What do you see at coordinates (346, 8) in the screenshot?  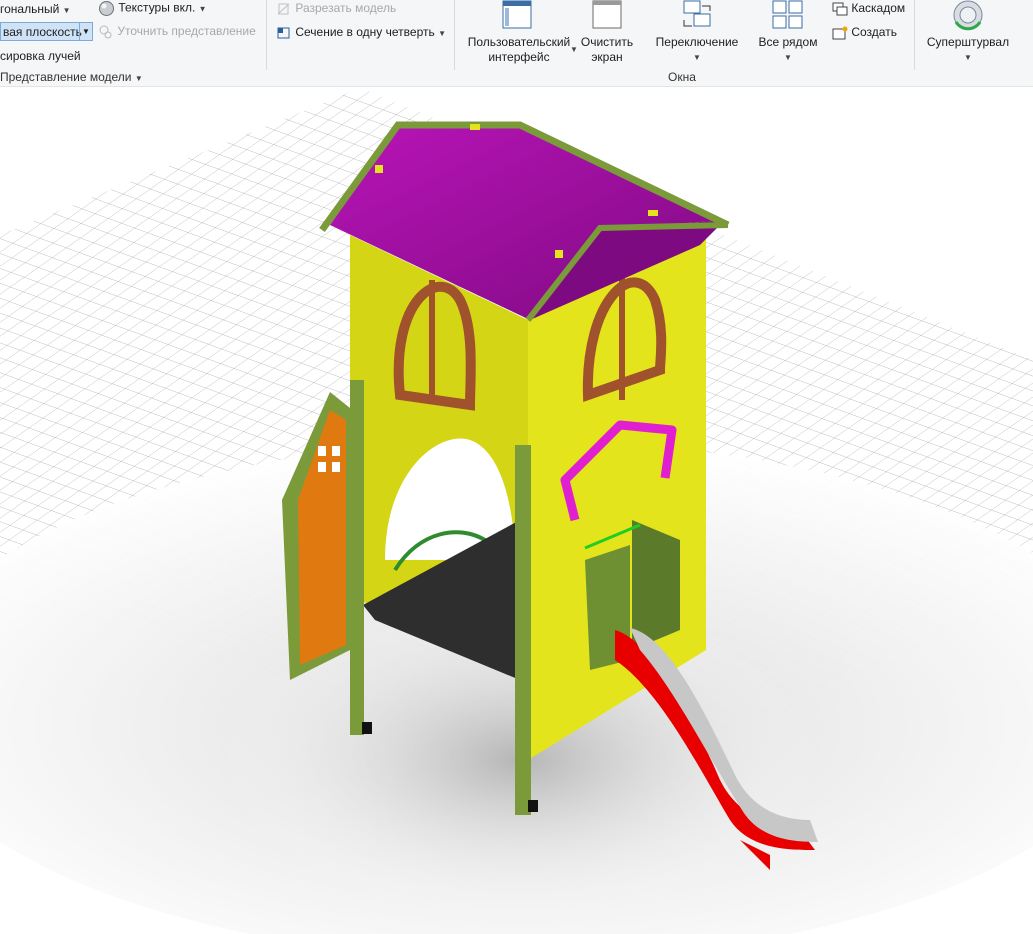 I see `cut-model-label: Разрезать модель` at bounding box center [346, 8].